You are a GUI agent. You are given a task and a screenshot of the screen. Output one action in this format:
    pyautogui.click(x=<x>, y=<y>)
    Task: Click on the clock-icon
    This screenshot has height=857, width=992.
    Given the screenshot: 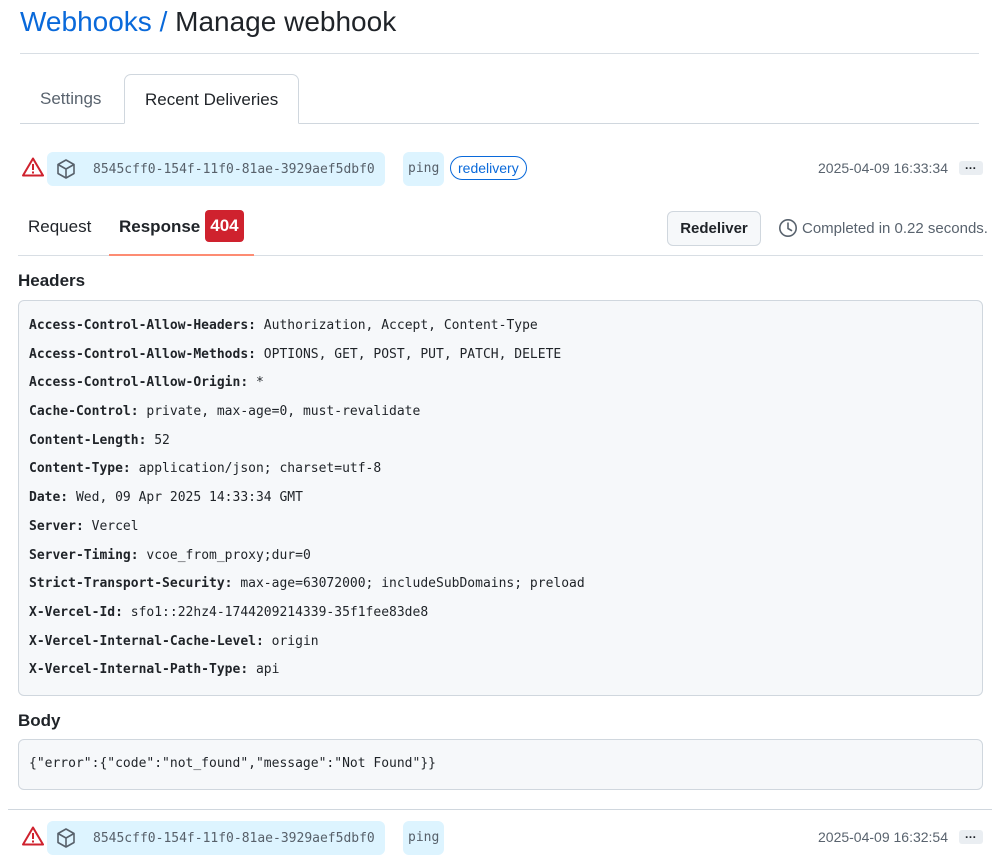 What is the action you would take?
    pyautogui.click(x=788, y=228)
    